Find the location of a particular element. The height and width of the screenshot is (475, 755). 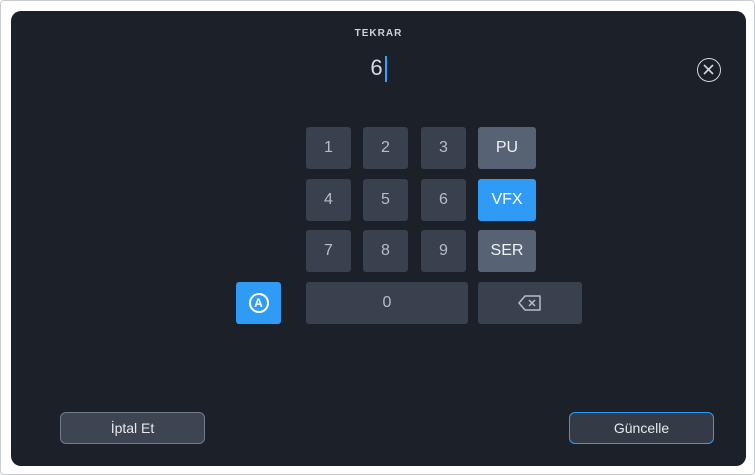

close-icon is located at coordinates (708, 69).